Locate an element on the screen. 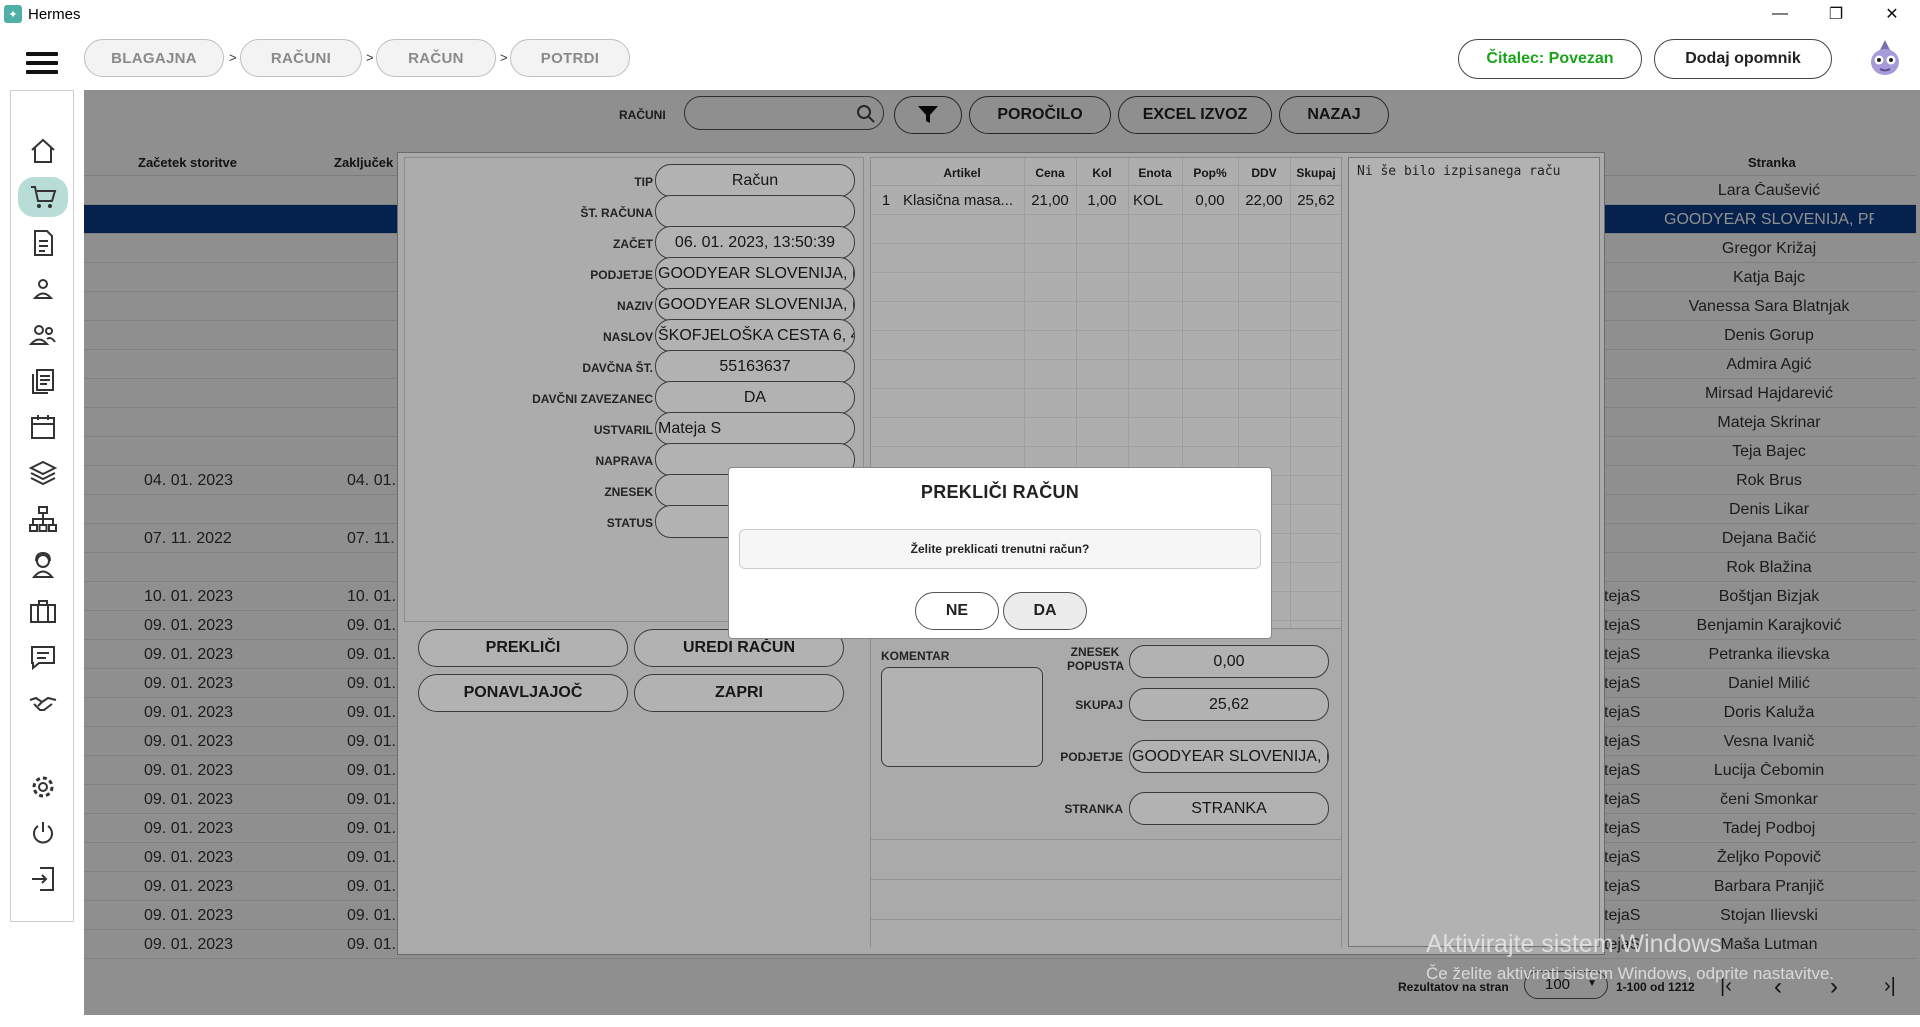  document-icon is located at coordinates (43, 243).